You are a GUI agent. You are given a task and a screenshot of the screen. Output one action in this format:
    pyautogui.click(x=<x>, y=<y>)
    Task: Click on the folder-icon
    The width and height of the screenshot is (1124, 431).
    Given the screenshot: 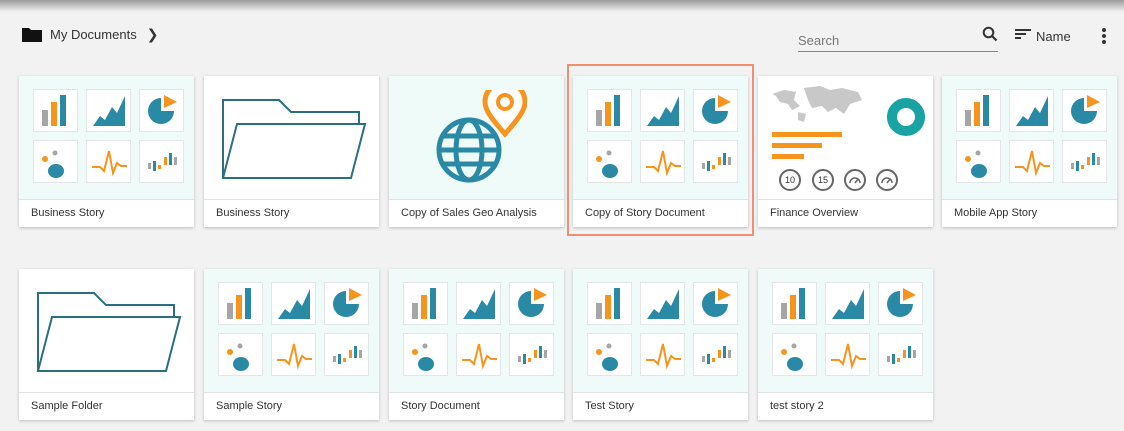 What is the action you would take?
    pyautogui.click(x=32, y=34)
    